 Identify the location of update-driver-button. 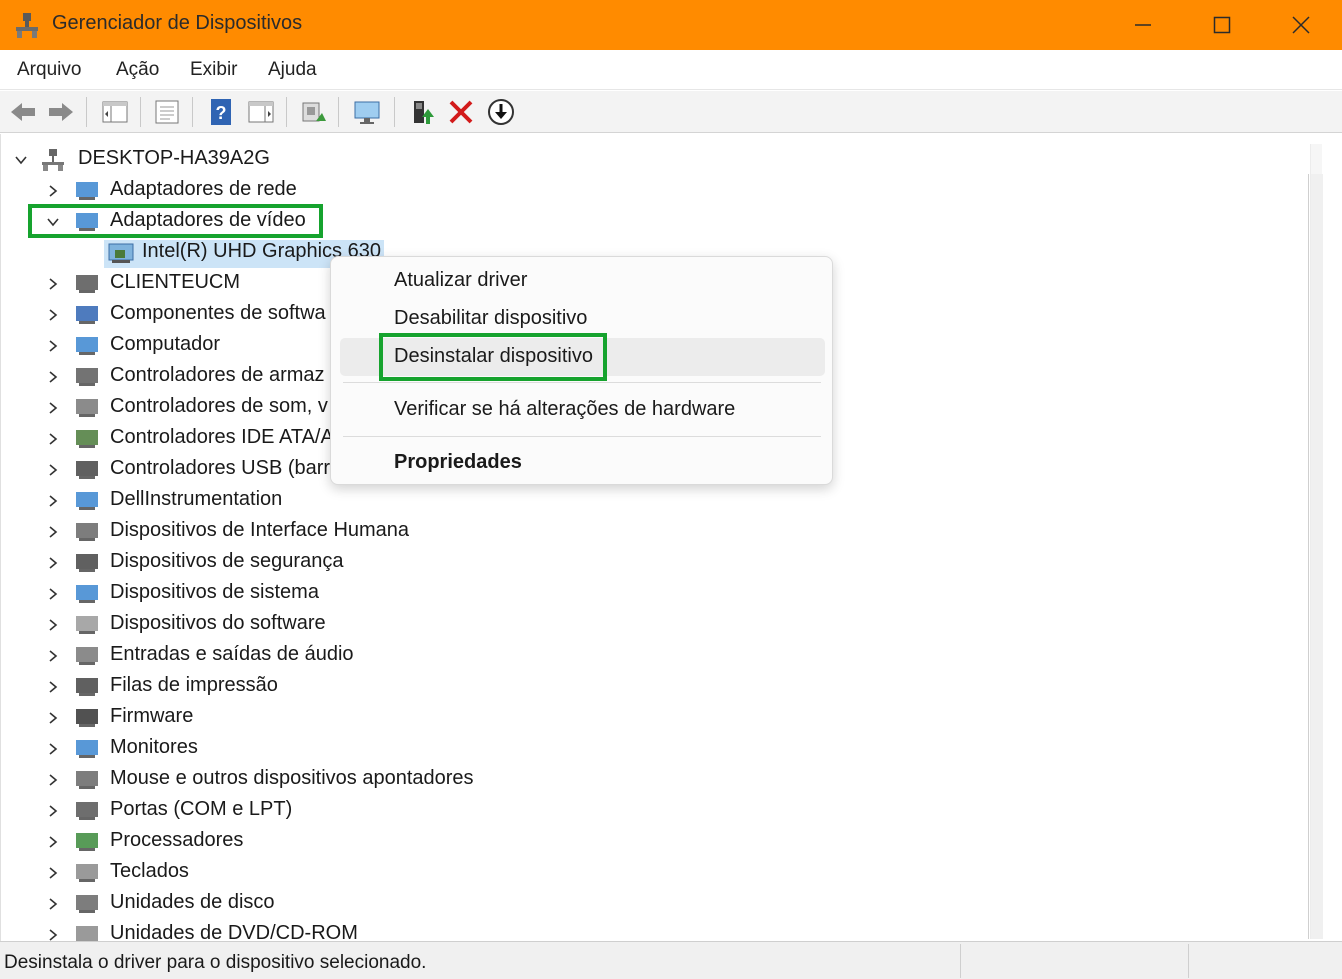
(423, 112).